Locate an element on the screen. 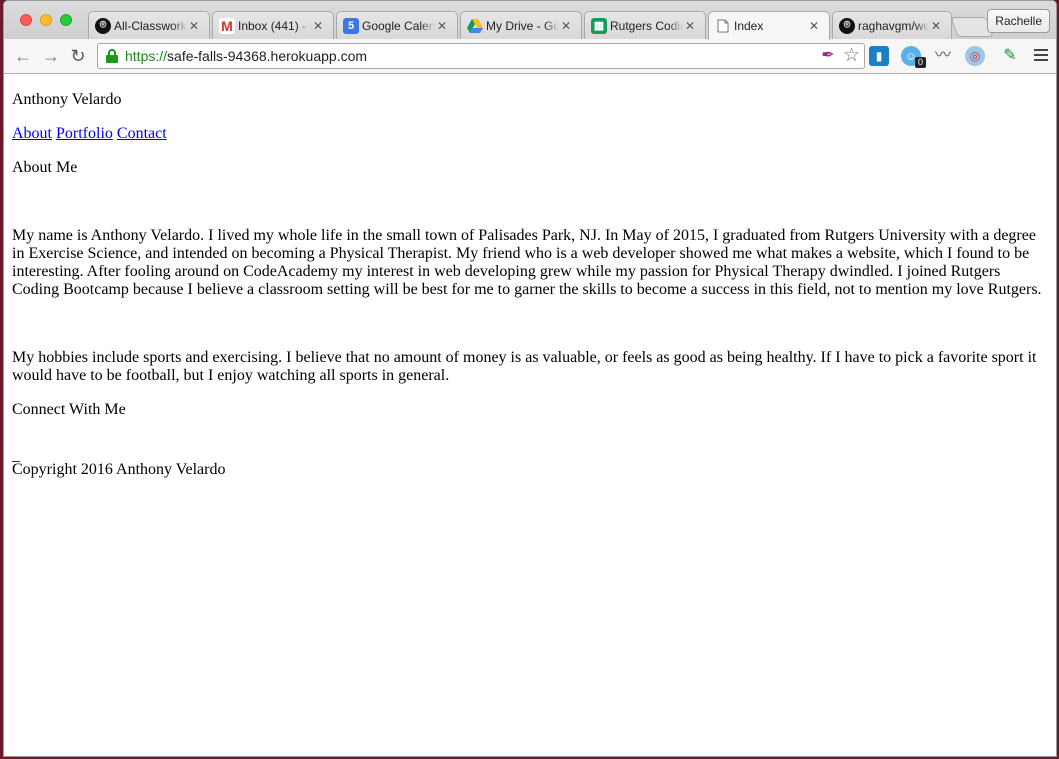 Image resolution: width=1059 pixels, height=759 pixels. drive-icon is located at coordinates (475, 26).